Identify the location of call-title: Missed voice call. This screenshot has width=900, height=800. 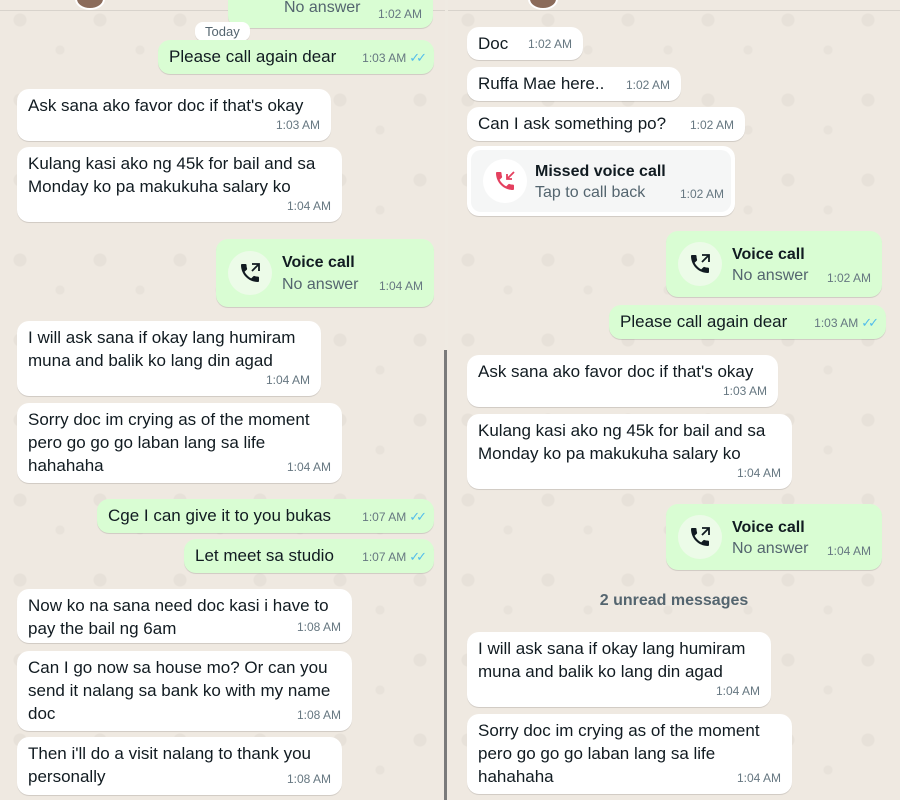
(600, 171).